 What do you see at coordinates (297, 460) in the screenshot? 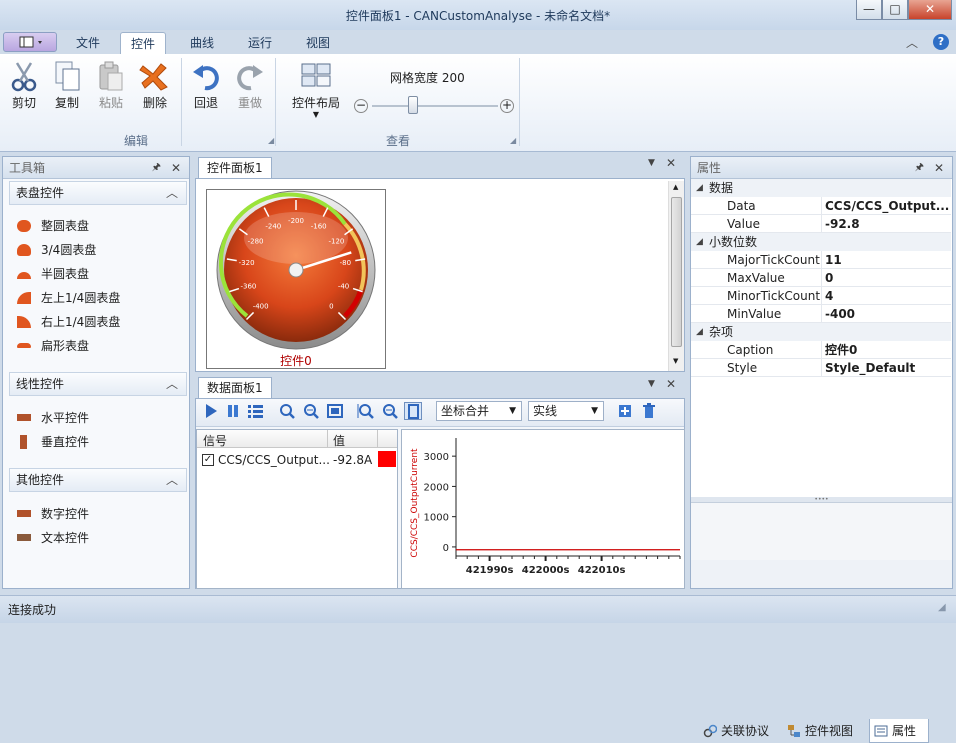
I see `table-row: ✓ CCS/CCS_Output... -92.8A` at bounding box center [297, 460].